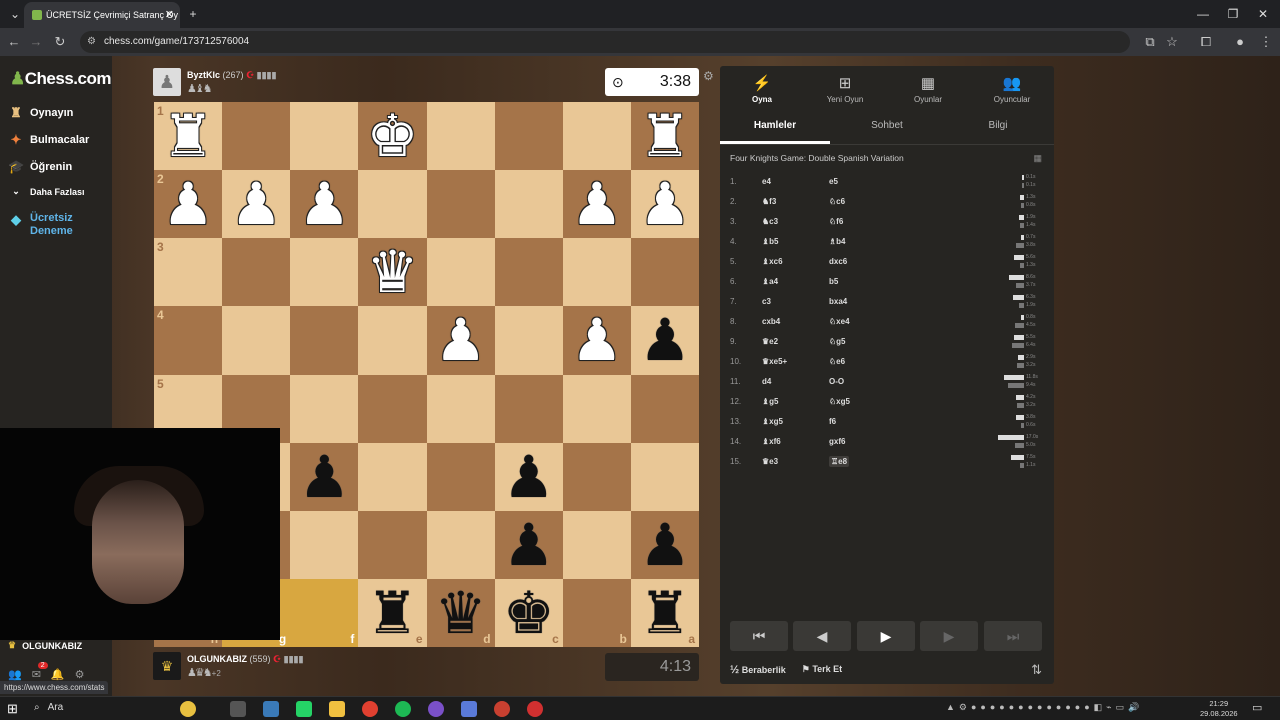 The image size is (1280, 720). Describe the element at coordinates (188, 272) in the screenshot. I see `board-square: 3` at that location.